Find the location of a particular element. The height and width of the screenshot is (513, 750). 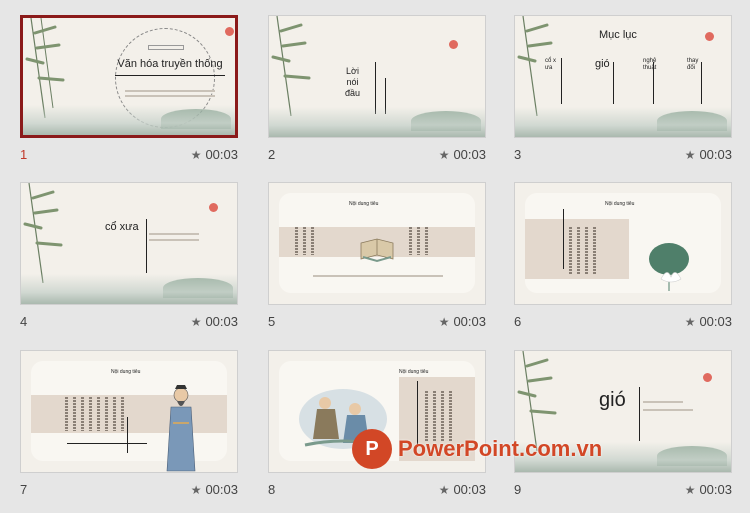

slide-meta: 2 ★ 00:03 is located at coordinates (377, 155).